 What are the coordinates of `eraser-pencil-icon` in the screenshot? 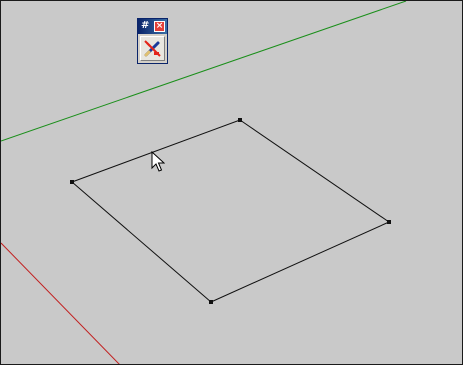 It's located at (152, 48).